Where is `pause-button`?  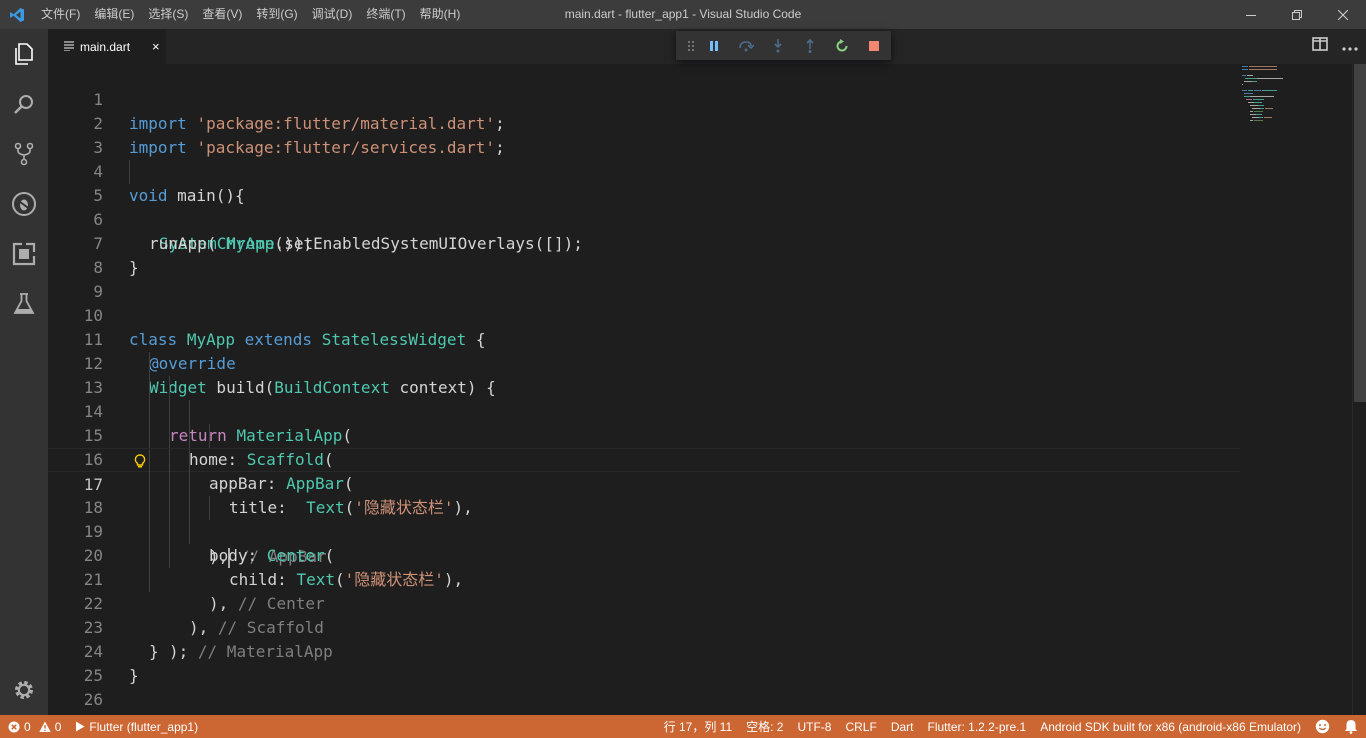
pause-button is located at coordinates (714, 45).